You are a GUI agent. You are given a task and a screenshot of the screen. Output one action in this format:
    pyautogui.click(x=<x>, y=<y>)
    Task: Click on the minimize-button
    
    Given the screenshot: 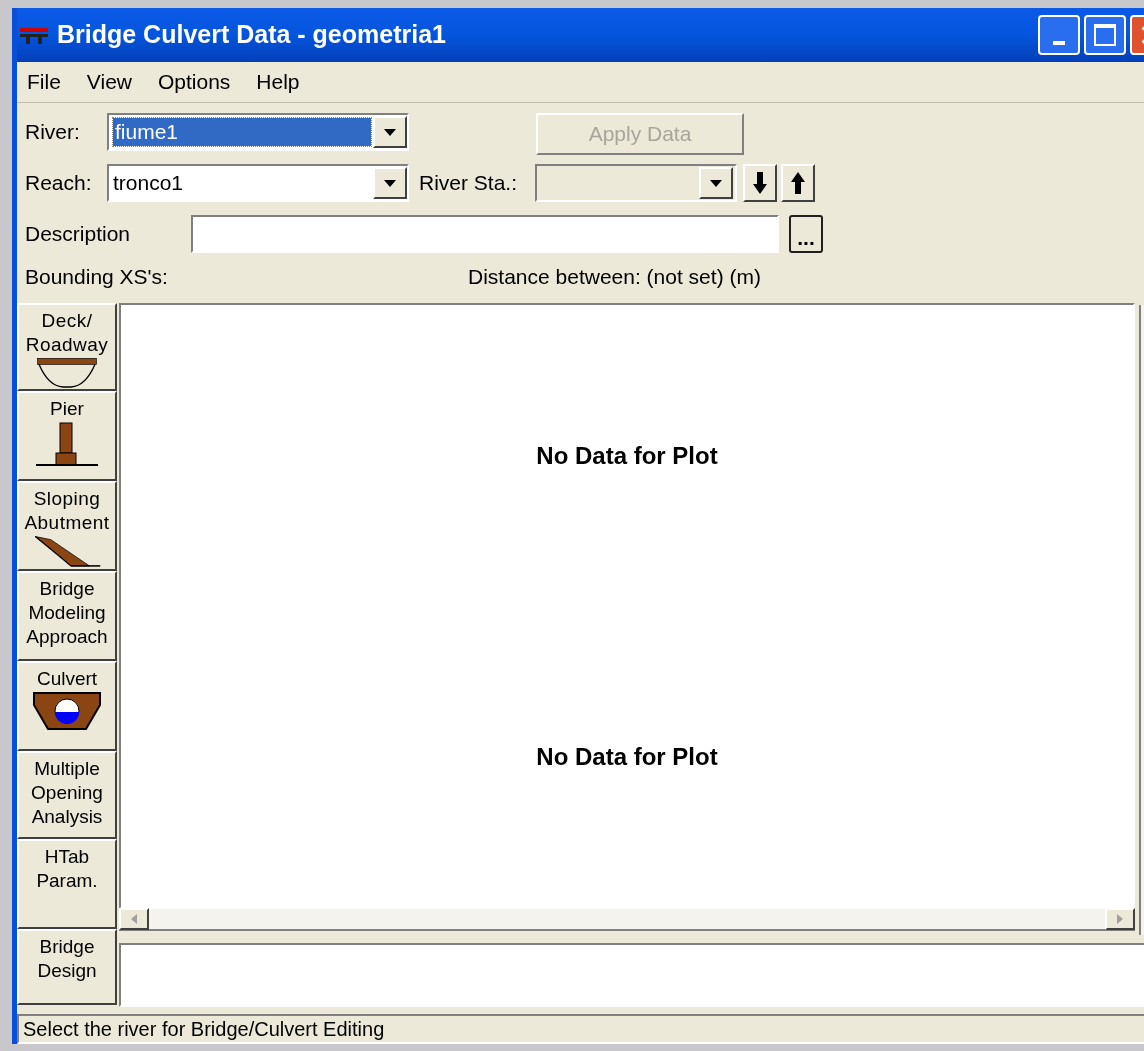 What is the action you would take?
    pyautogui.click(x=1059, y=35)
    